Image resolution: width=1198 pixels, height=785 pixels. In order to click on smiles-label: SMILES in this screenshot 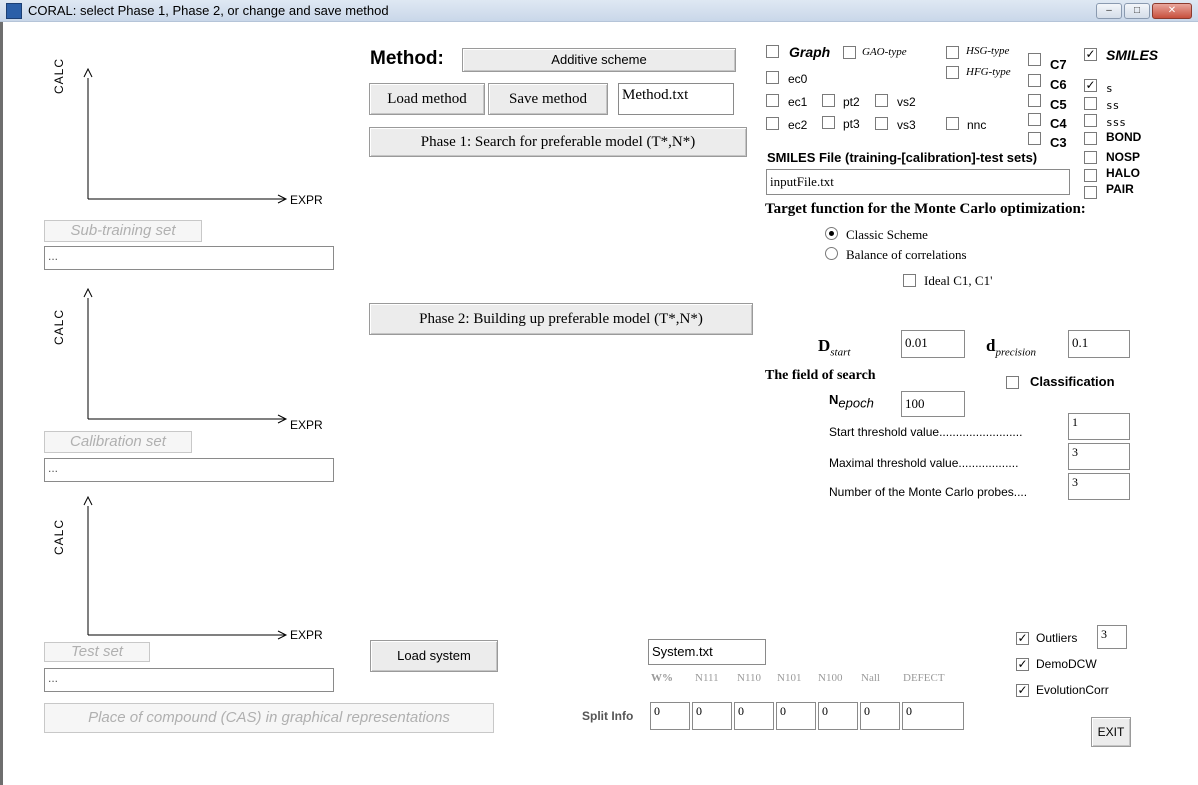, I will do `click(1132, 55)`.